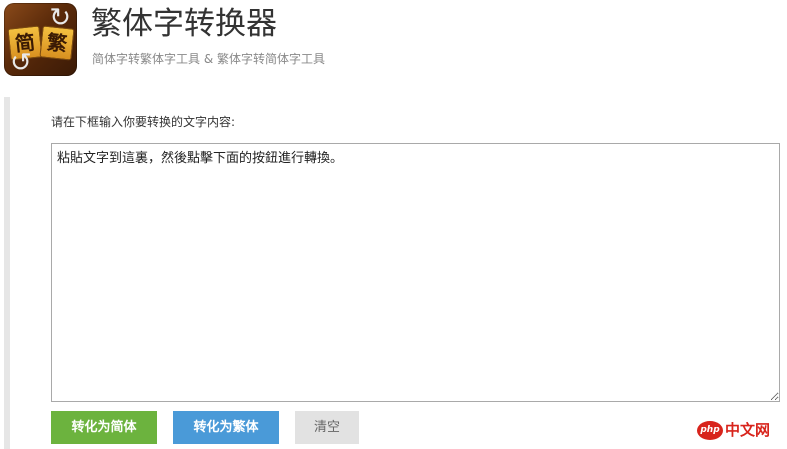  What do you see at coordinates (208, 59) in the screenshot?
I see `page-subtitle: 简体字转繁体字工具 & 繁体字转简体字工具` at bounding box center [208, 59].